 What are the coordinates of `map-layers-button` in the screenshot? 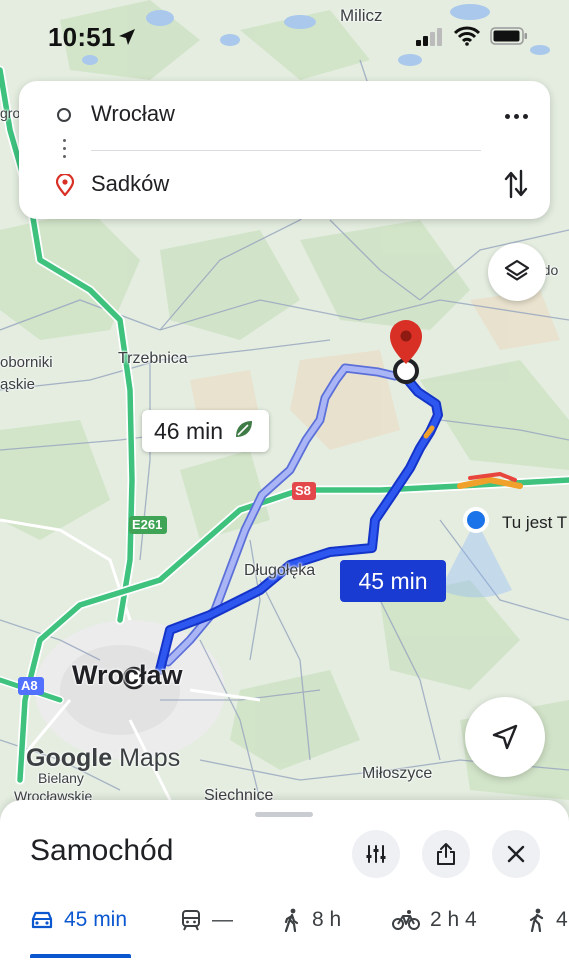 It's located at (517, 272).